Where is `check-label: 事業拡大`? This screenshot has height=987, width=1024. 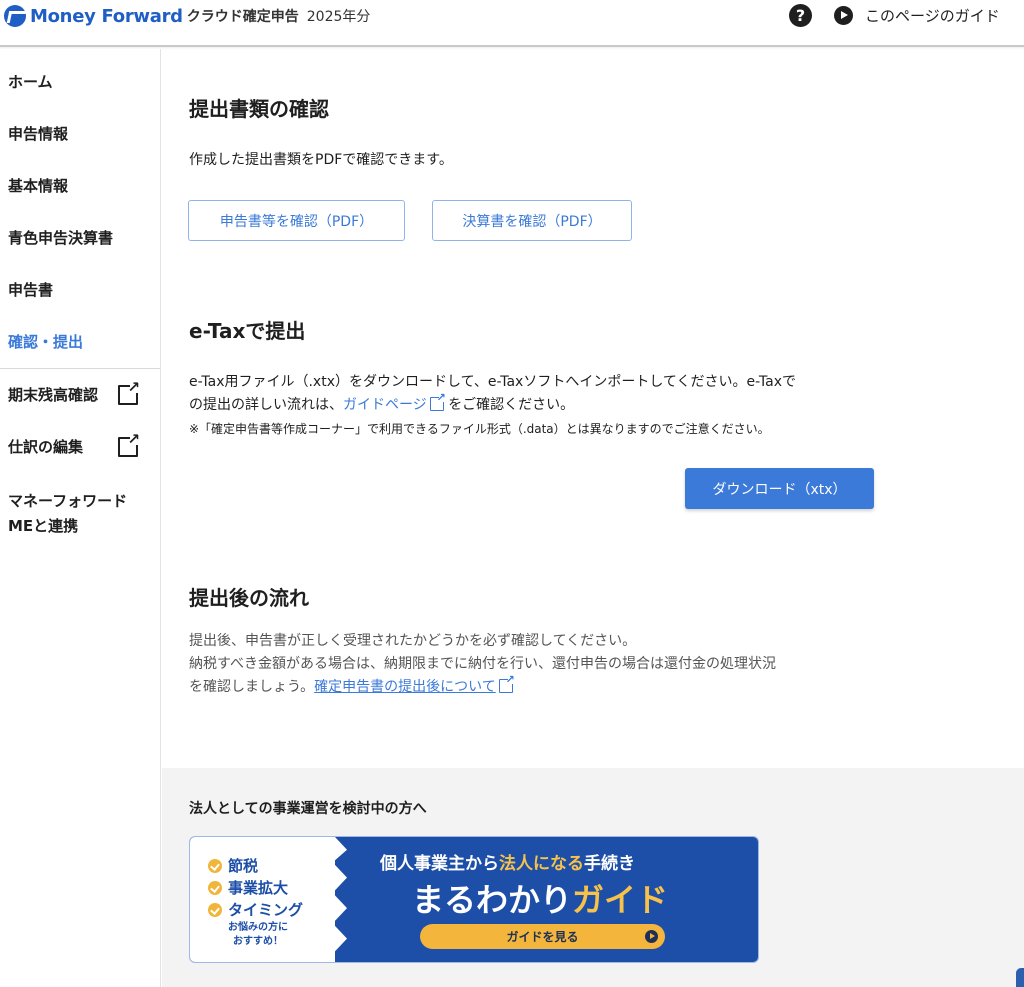
check-label: 事業拡大 is located at coordinates (258, 888).